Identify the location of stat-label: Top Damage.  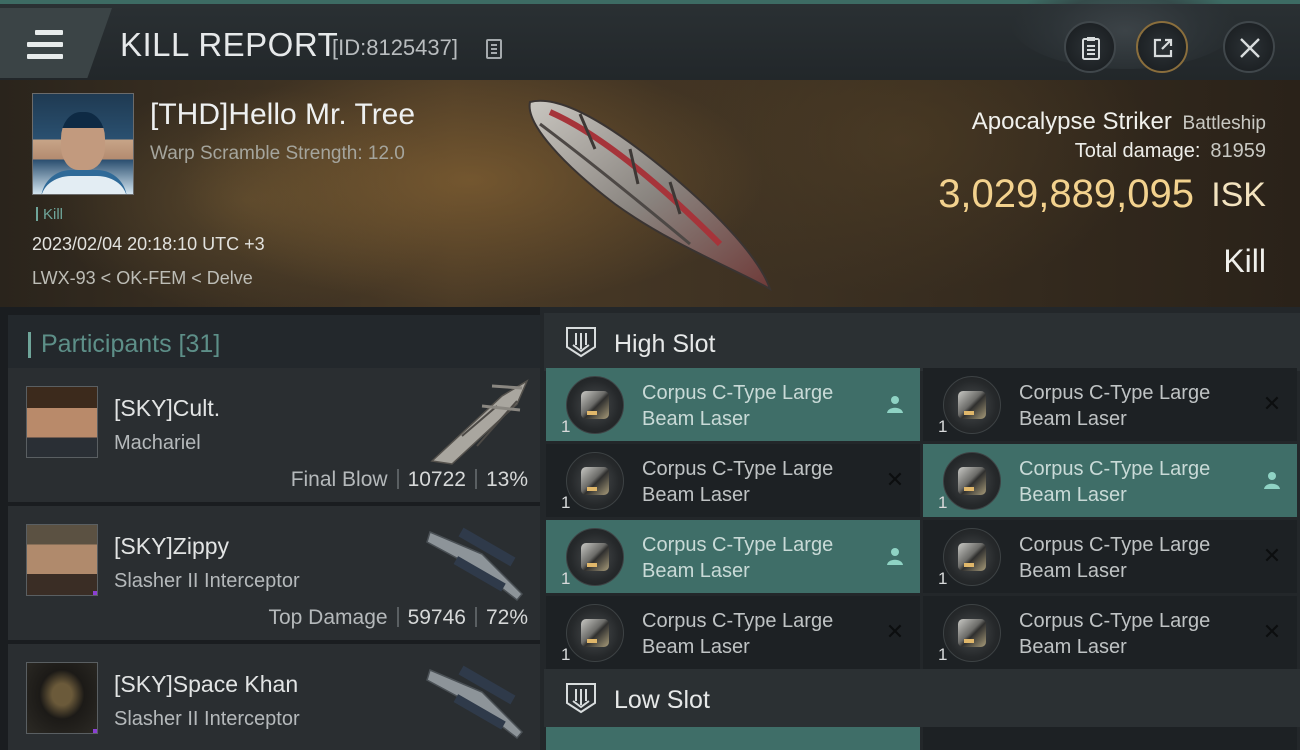
(328, 617).